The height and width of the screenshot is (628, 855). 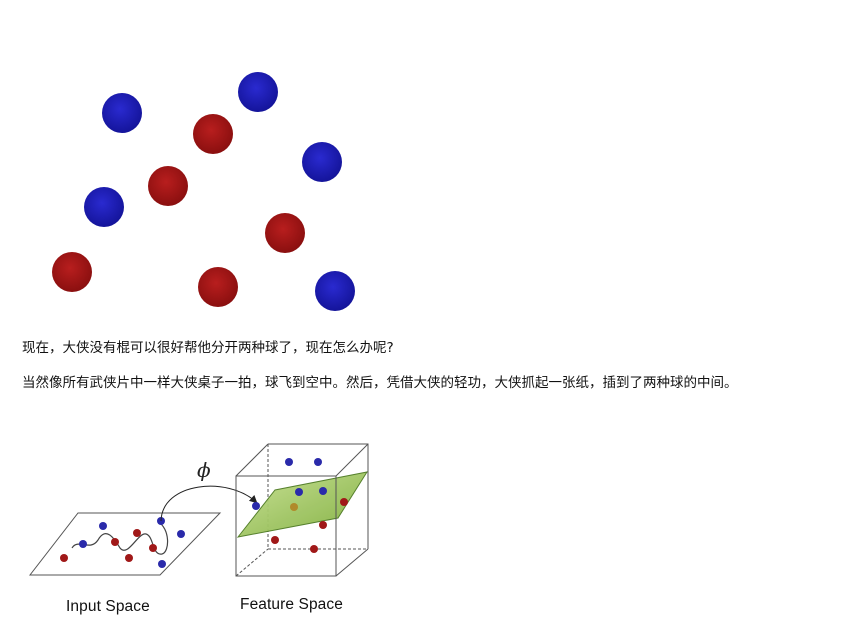 I want to click on paragraph-question: 现在，大侠没有棍可以很好帮他分开两种球了，现在怎么办呢?, so click(x=208, y=348).